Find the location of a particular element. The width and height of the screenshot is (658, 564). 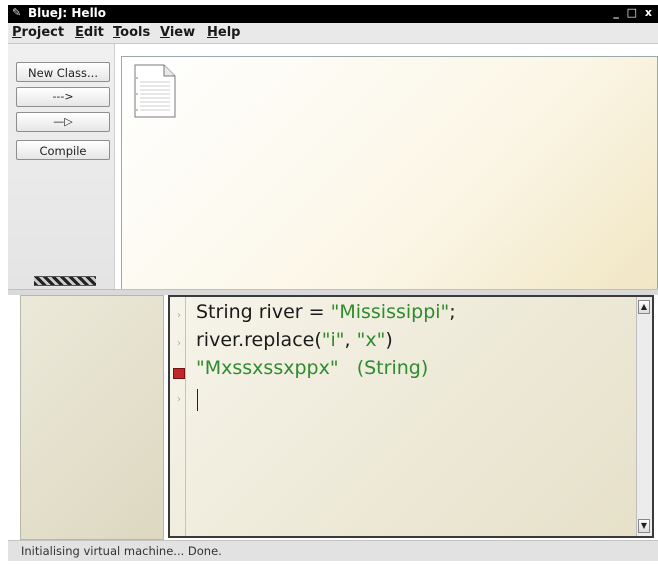

window-title: BlueJ: Hello is located at coordinates (67, 13).